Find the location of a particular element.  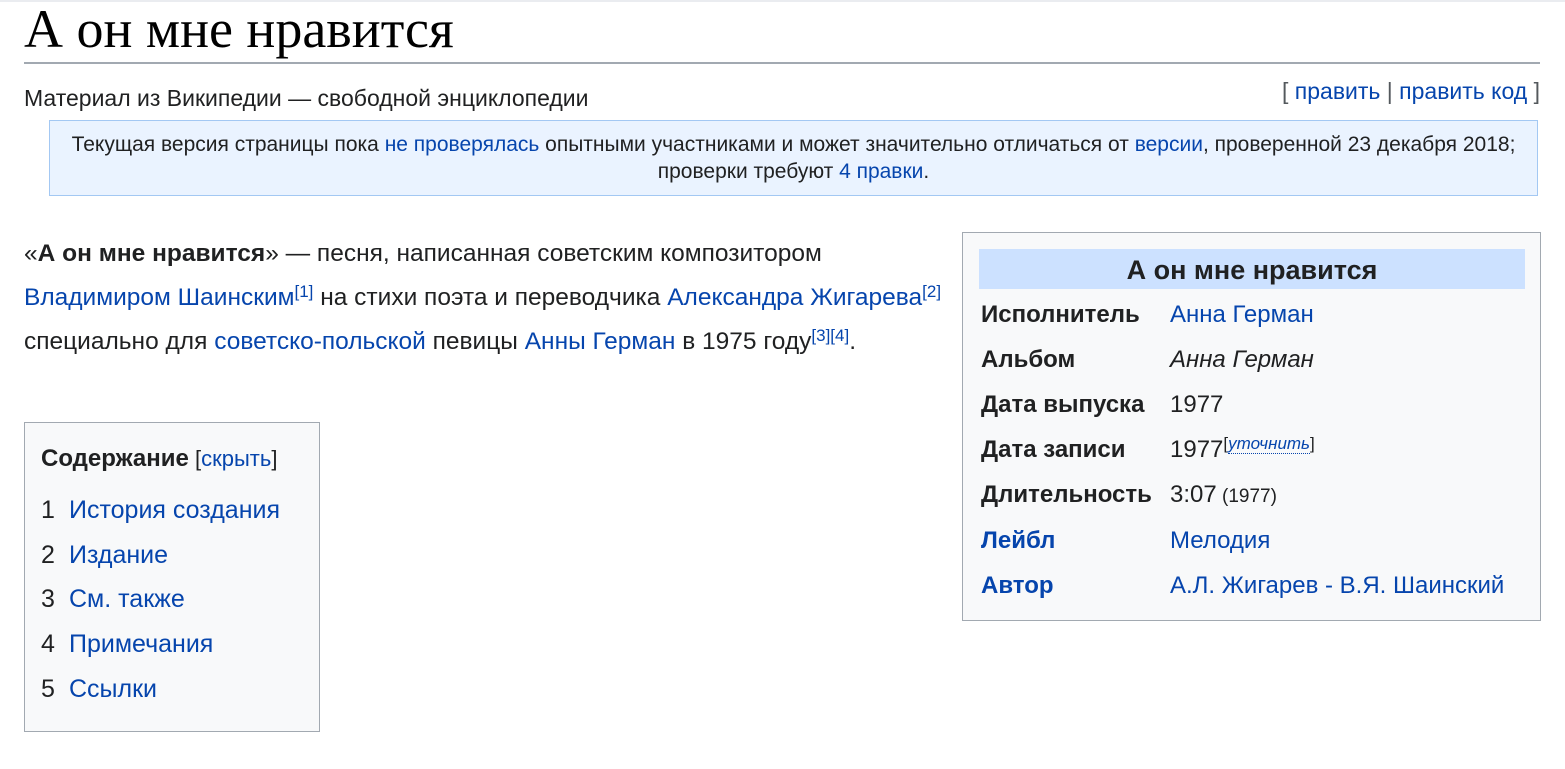

lead-text: на стихи поэта и переводчика is located at coordinates (490, 297).